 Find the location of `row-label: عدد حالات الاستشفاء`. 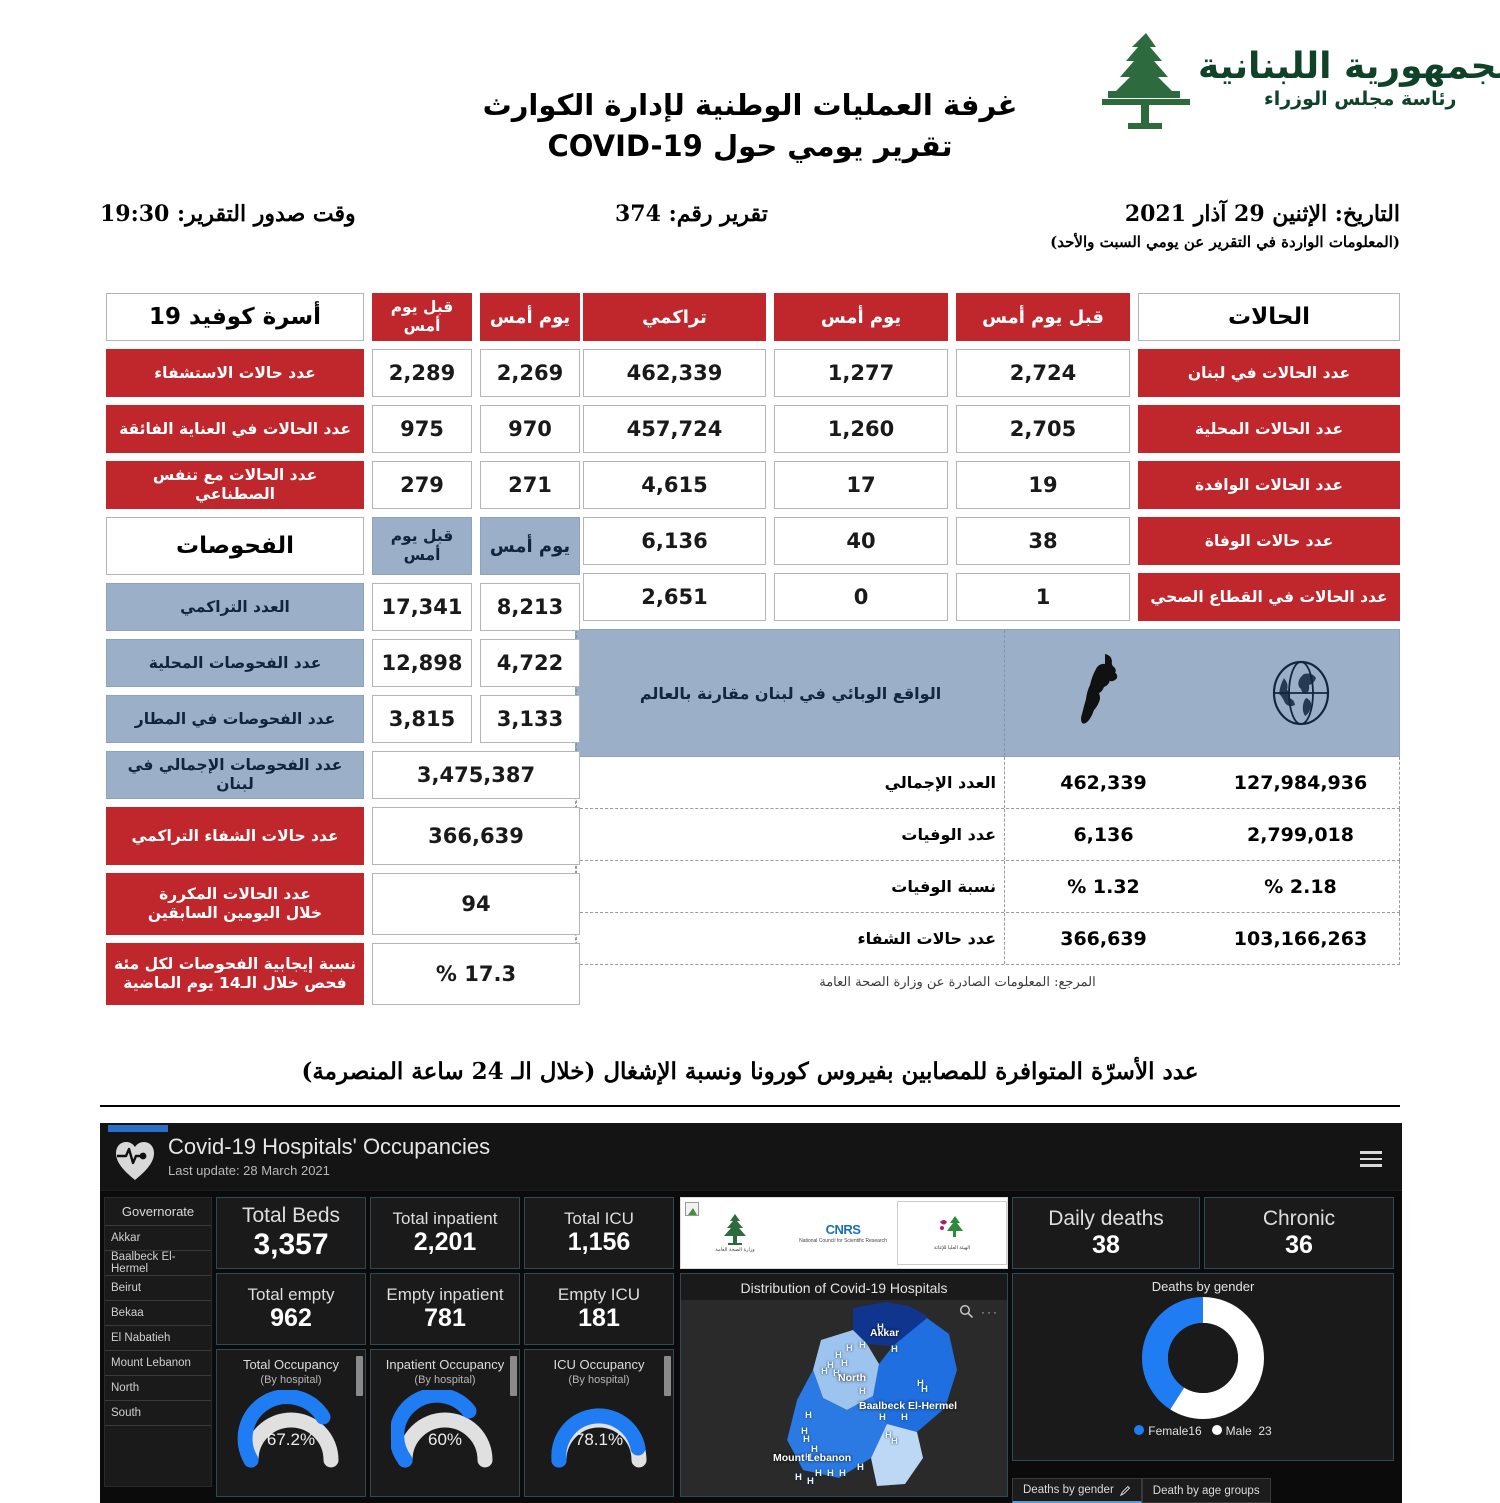

row-label: عدد حالات الاستشفاء is located at coordinates (235, 373).